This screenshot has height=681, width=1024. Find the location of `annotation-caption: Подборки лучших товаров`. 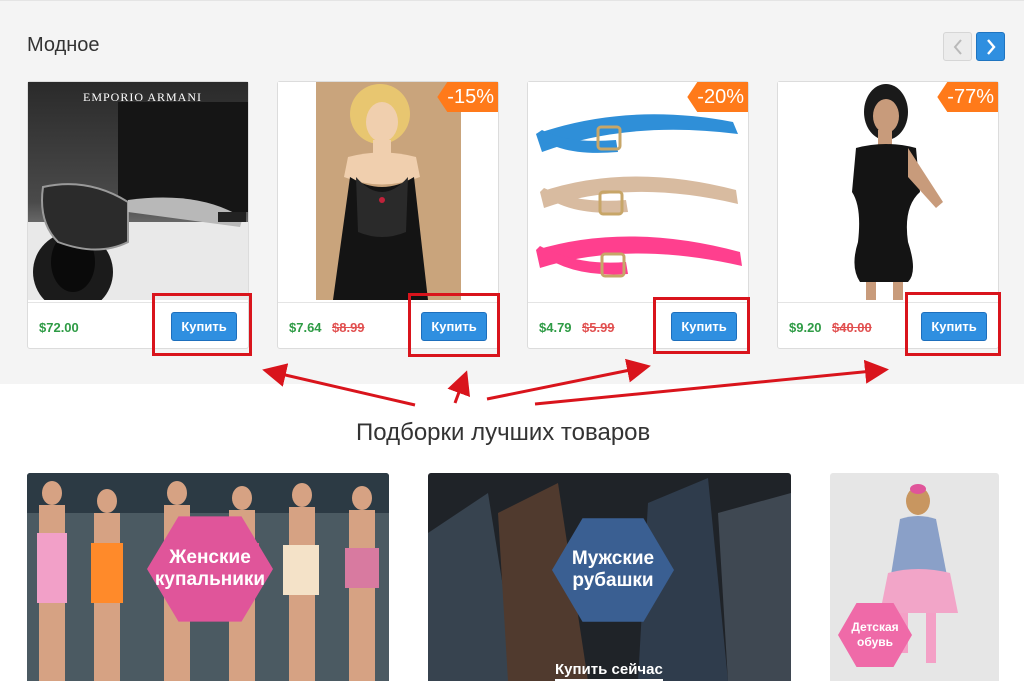

annotation-caption: Подборки лучших товаров is located at coordinates (503, 432).